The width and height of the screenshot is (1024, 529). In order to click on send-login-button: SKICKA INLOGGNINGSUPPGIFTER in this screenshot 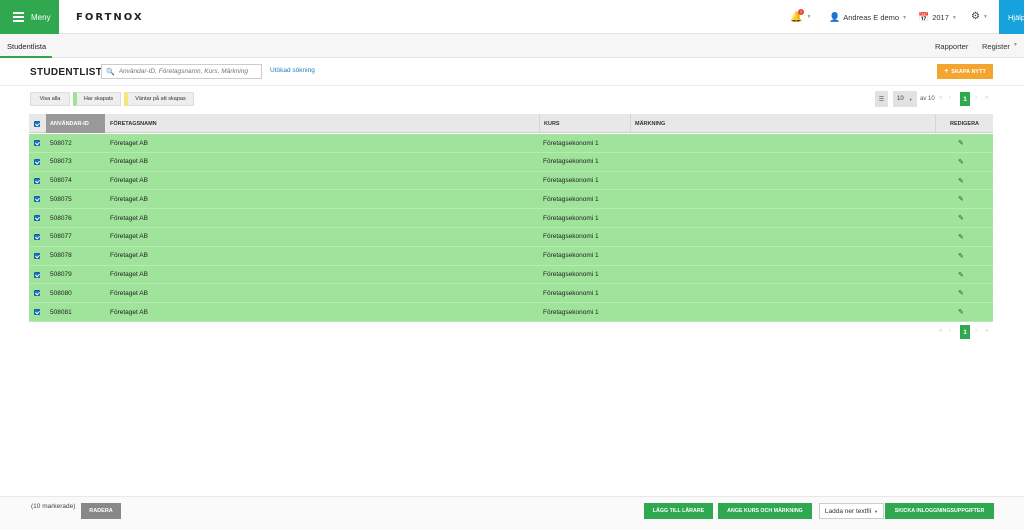, I will do `click(939, 511)`.